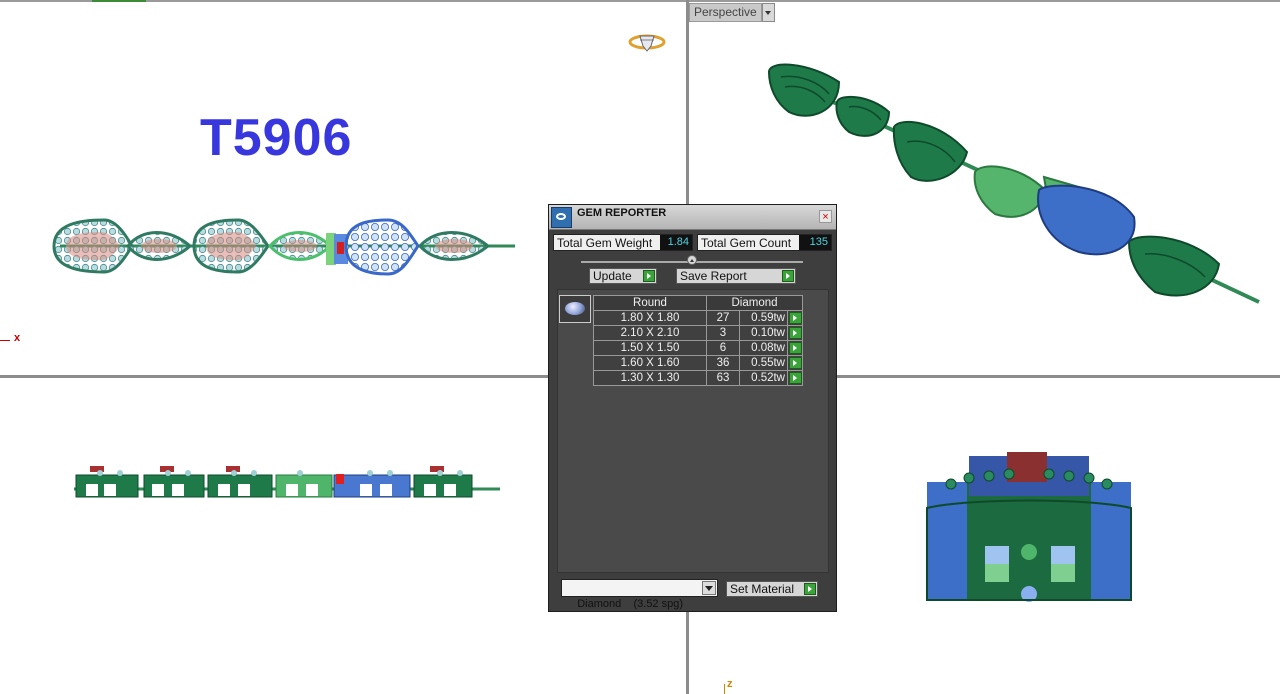 Image resolution: width=1280 pixels, height=694 pixels. I want to click on gem-size: 2.10 X 2.10, so click(650, 333).